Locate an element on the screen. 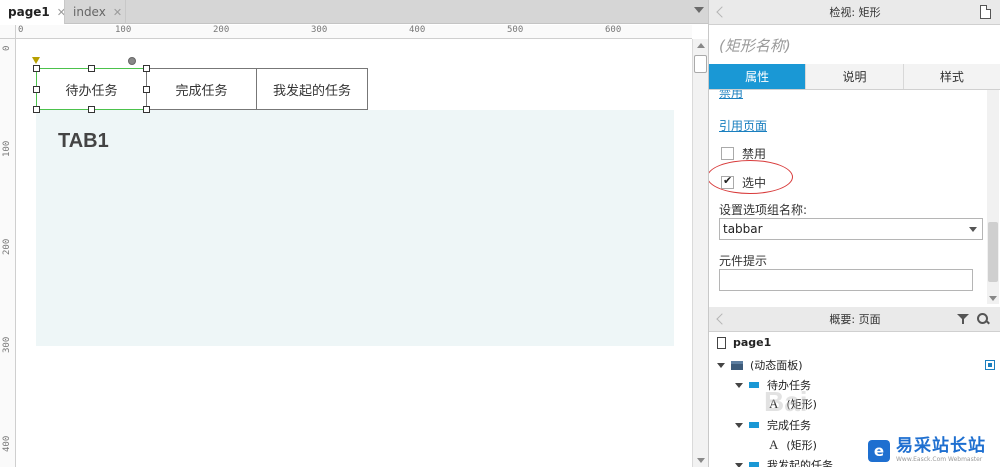 The image size is (1000, 467). filter-icon is located at coordinates (963, 319).